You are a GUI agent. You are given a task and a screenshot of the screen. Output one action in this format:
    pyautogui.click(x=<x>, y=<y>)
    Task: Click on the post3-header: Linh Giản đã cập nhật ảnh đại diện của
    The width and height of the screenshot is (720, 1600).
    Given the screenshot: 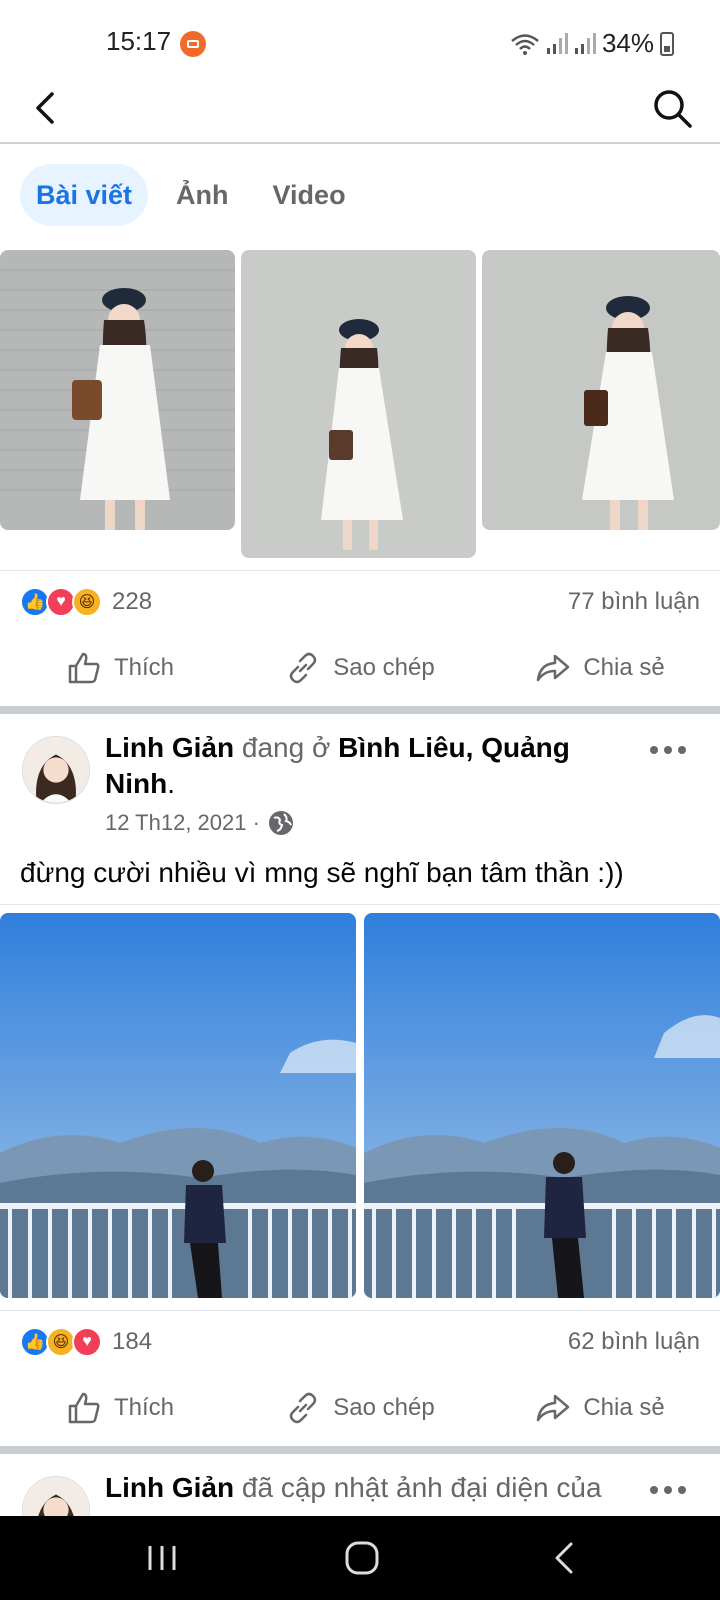 What is the action you would take?
    pyautogui.click(x=375, y=1488)
    